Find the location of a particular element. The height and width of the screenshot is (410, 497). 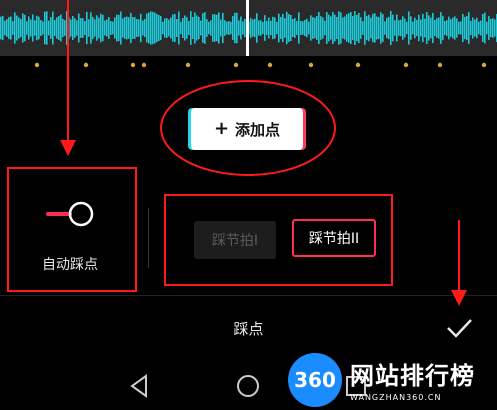

beat-option-1: 踩节拍I is located at coordinates (235, 240).